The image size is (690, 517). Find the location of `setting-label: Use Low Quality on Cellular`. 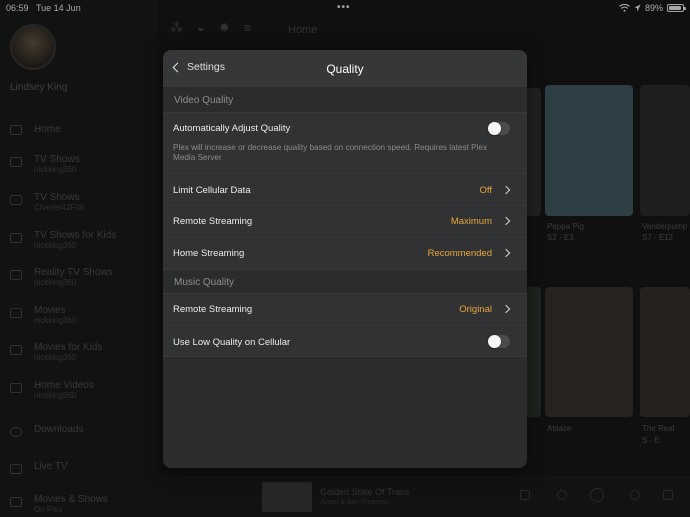

setting-label: Use Low Quality on Cellular is located at coordinates (232, 342).